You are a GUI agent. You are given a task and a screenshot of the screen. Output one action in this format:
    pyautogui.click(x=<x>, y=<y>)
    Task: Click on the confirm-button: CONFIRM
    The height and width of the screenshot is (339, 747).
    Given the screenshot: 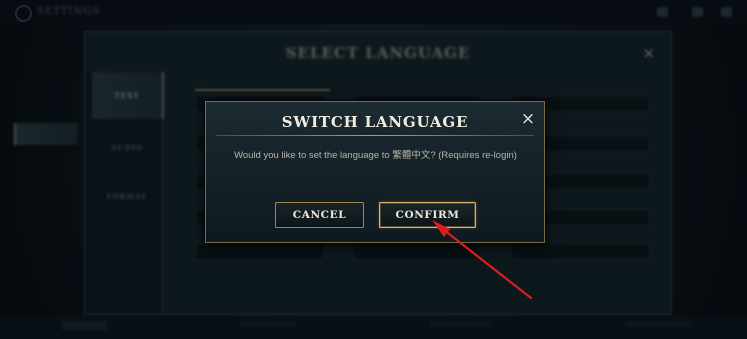 What is the action you would take?
    pyautogui.click(x=427, y=215)
    